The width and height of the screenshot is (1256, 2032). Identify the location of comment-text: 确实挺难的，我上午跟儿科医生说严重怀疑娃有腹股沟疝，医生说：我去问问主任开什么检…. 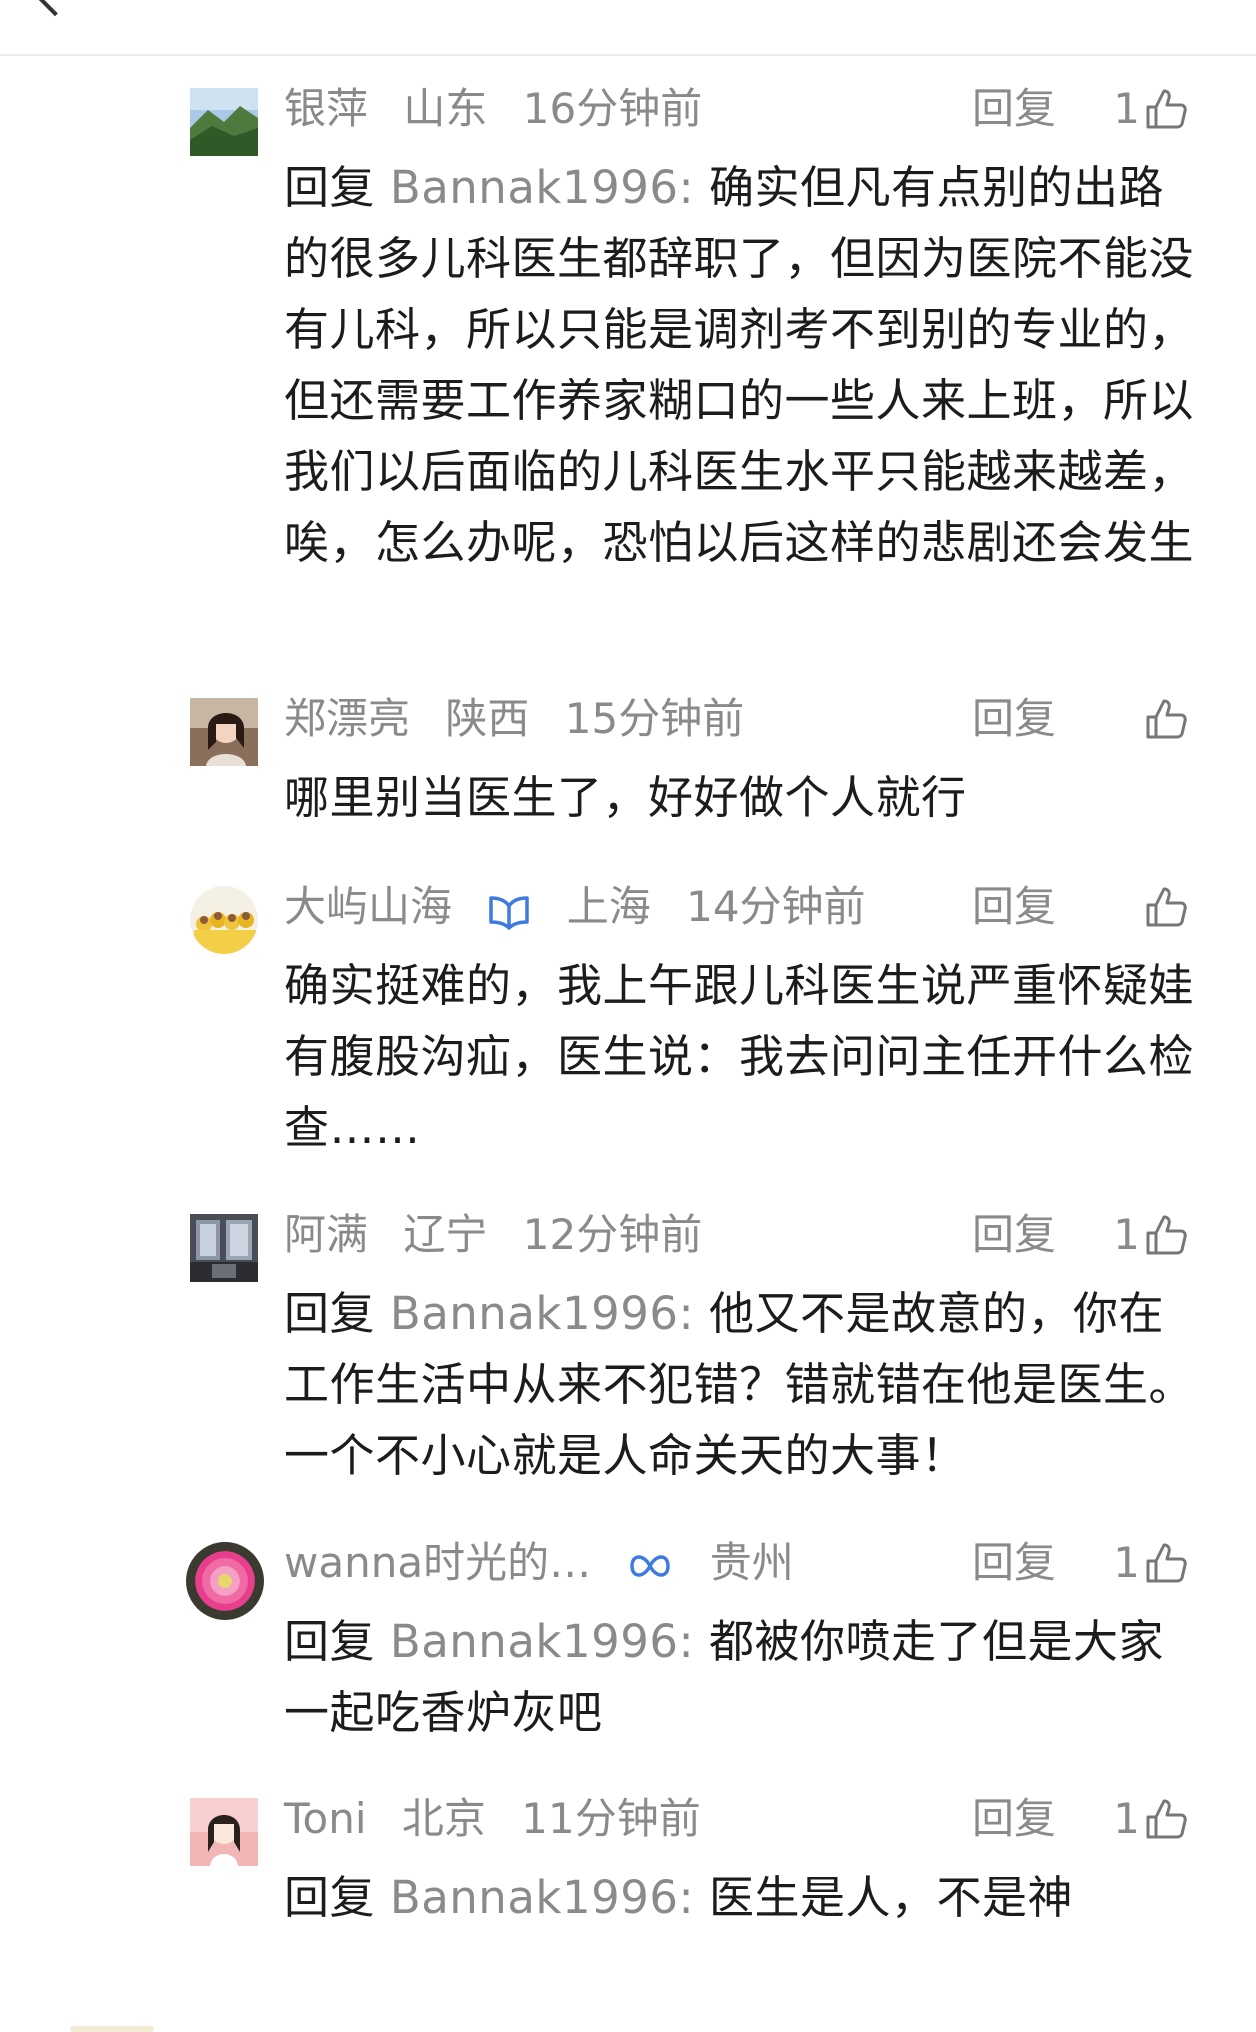
(739, 1056).